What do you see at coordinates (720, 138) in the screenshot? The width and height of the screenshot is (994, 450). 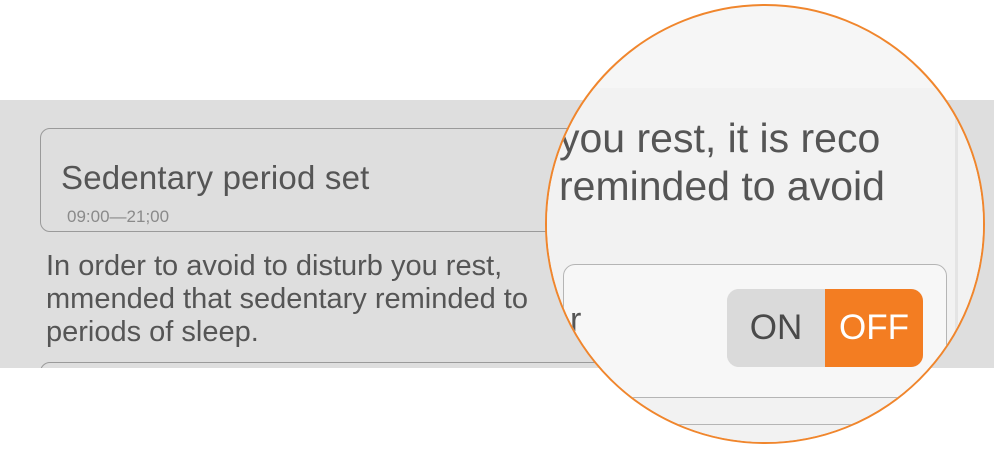 I see `zoomed-notice-line: you rest, it is reco` at bounding box center [720, 138].